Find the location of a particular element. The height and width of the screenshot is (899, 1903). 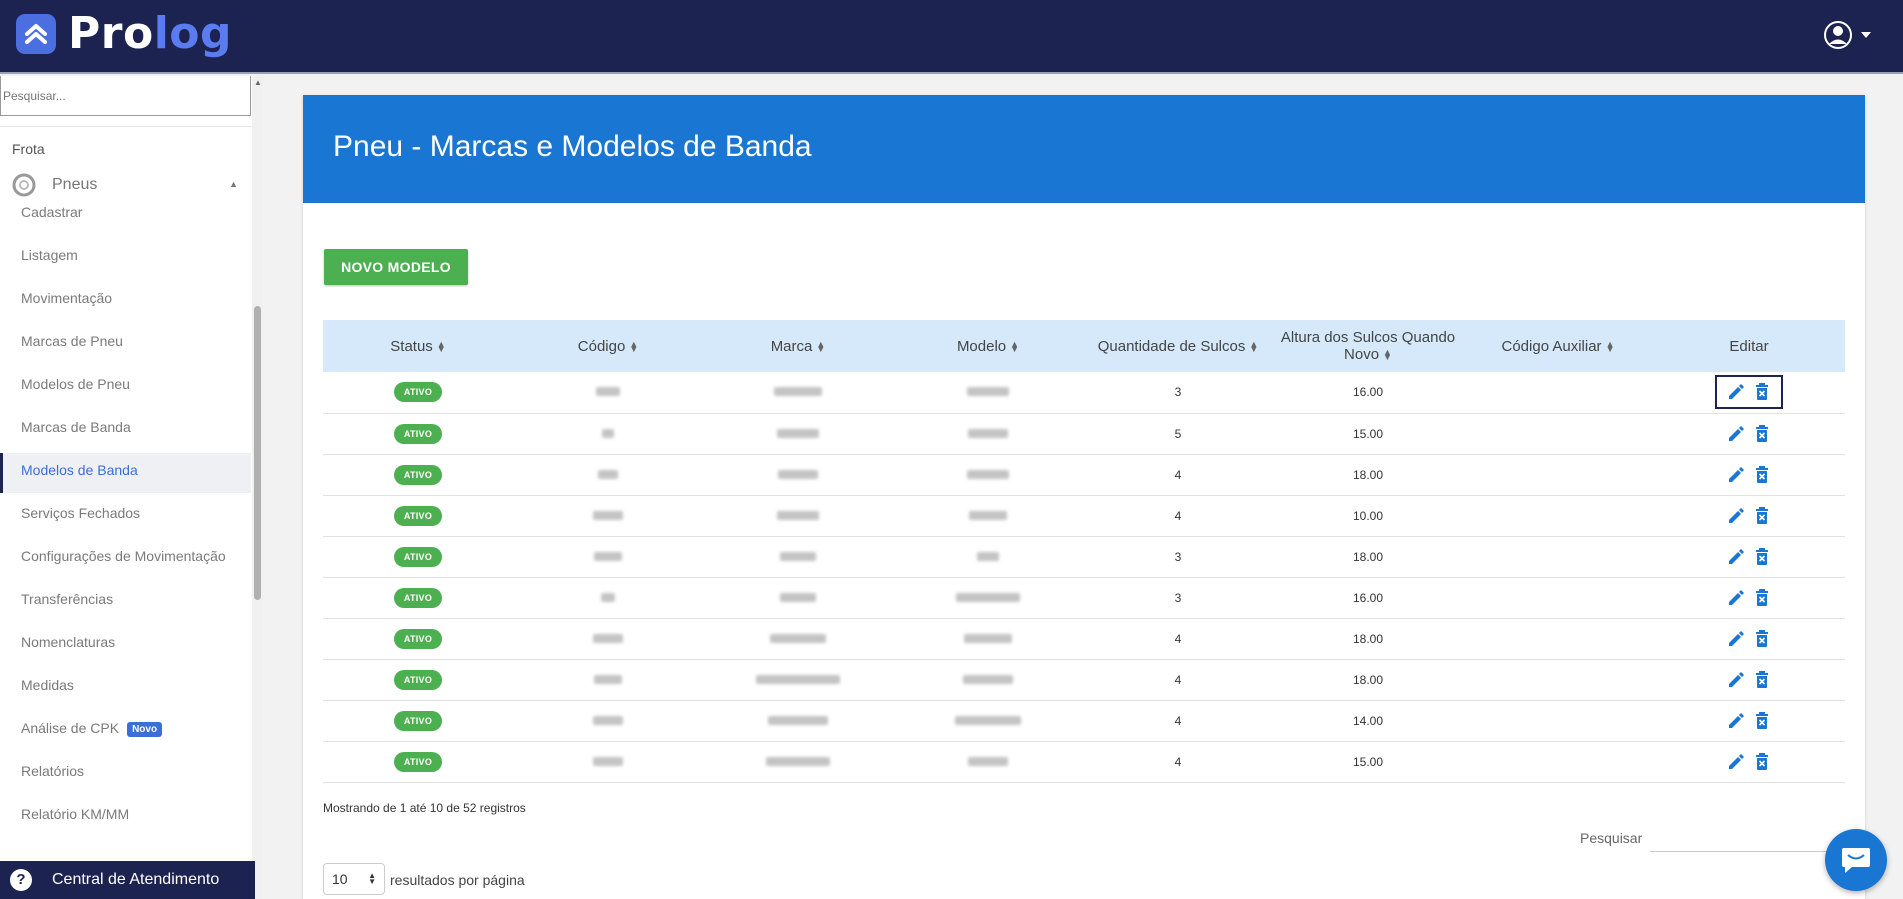

account-menu is located at coordinates (1847, 35).